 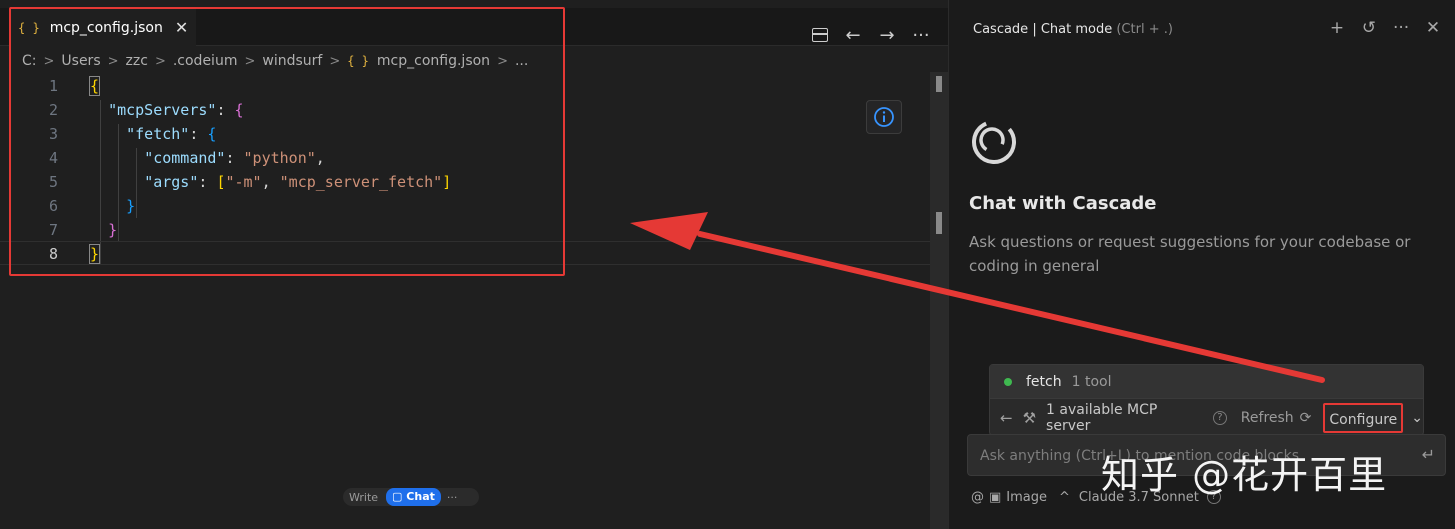 What do you see at coordinates (466, 110) in the screenshot?
I see `code-line: 2 "mcpServers": {` at bounding box center [466, 110].